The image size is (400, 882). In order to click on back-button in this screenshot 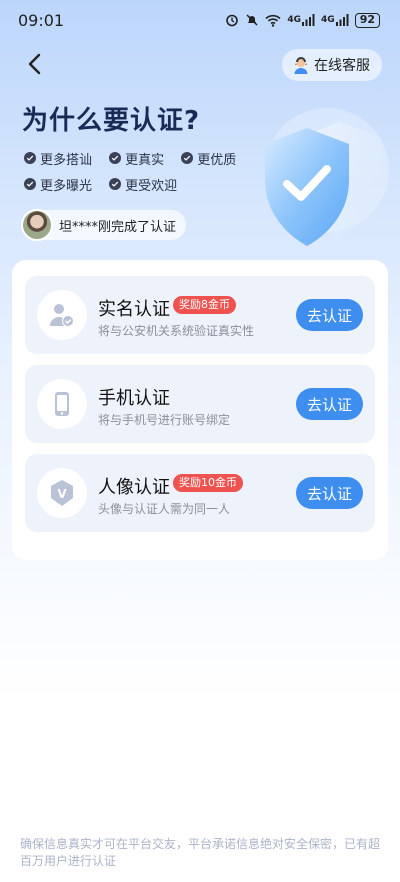, I will do `click(34, 64)`.